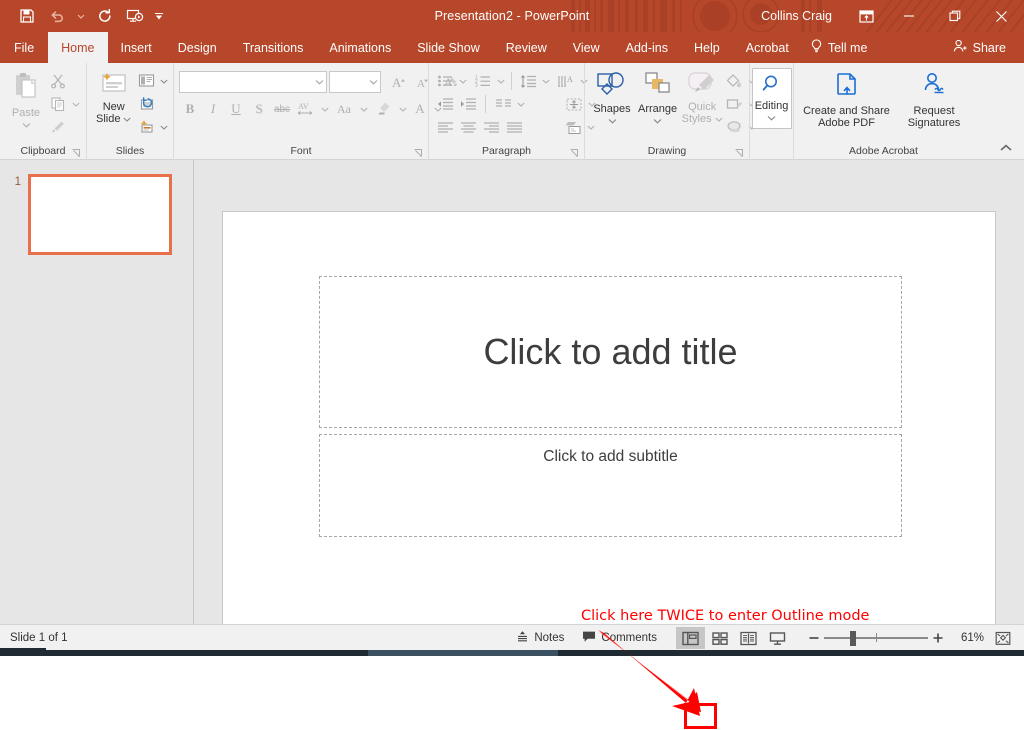  Describe the element at coordinates (319, 82) in the screenshot. I see `font-name-dropdown-icon` at that location.